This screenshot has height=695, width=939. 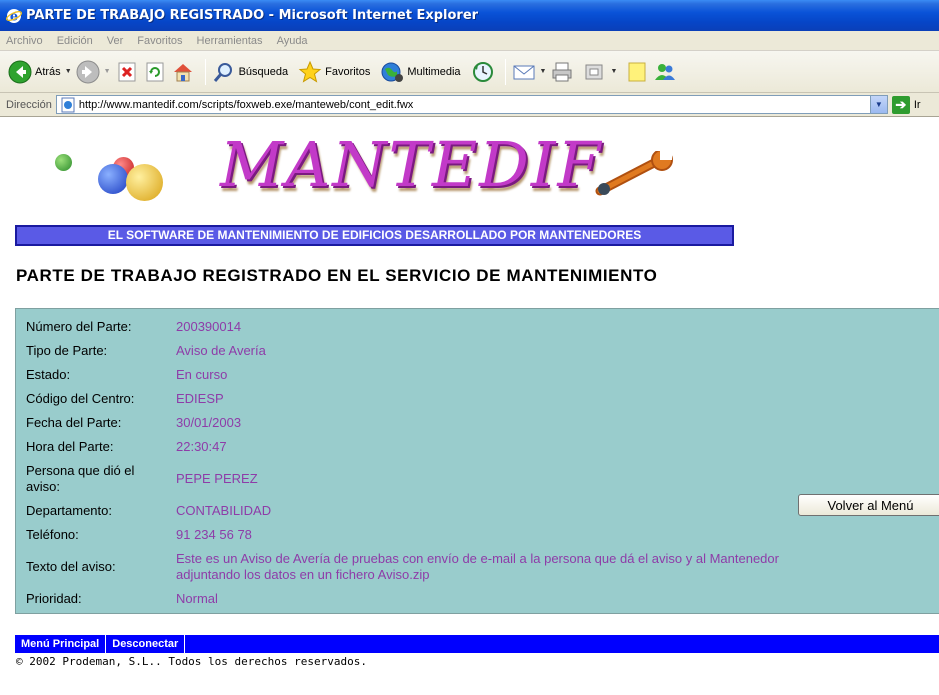 I want to click on blue-ball-icon, so click(x=113, y=179).